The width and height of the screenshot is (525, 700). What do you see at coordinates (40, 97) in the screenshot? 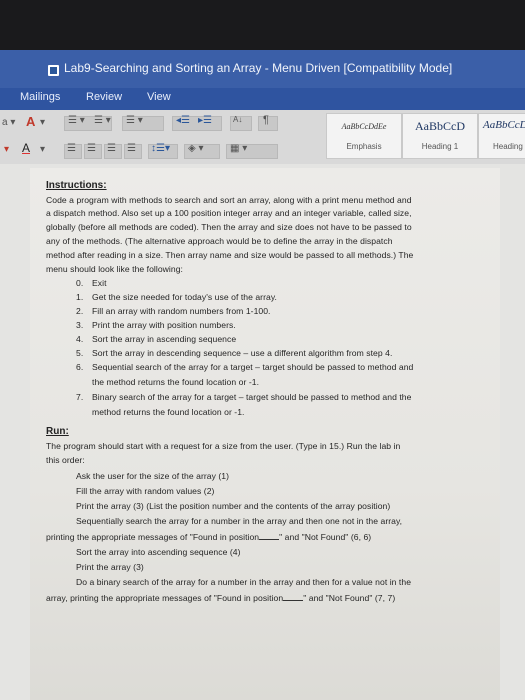
I see `tab-mailings: Mailings` at bounding box center [40, 97].